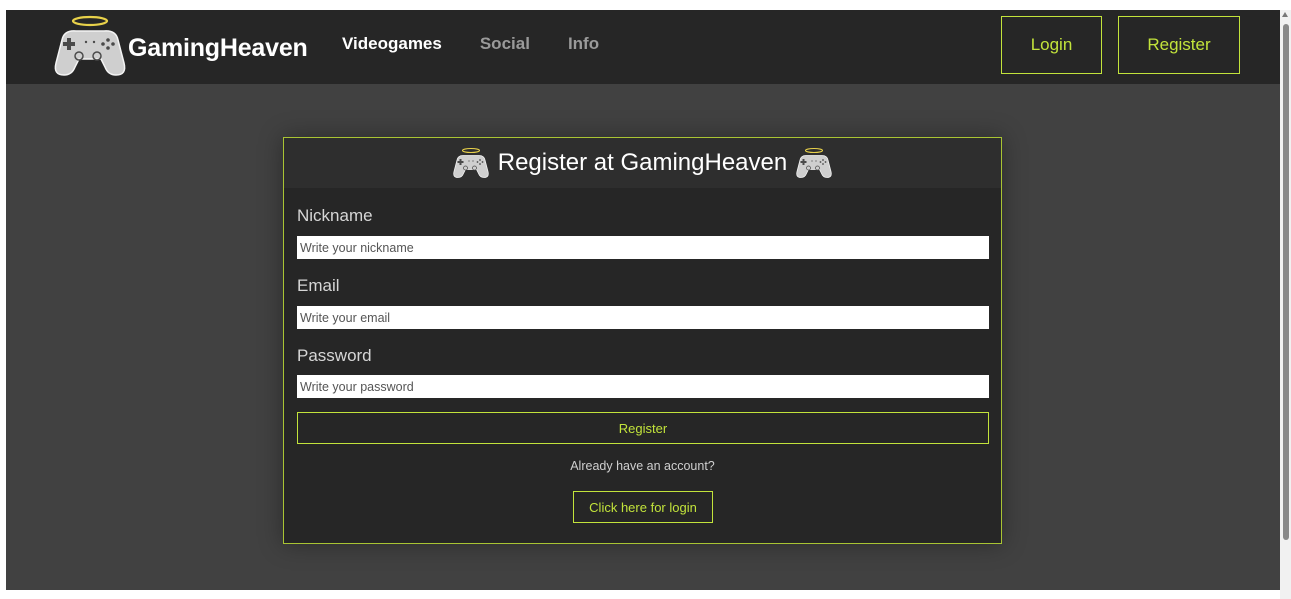 The image size is (1291, 599). I want to click on register-submit-button: Register, so click(643, 428).